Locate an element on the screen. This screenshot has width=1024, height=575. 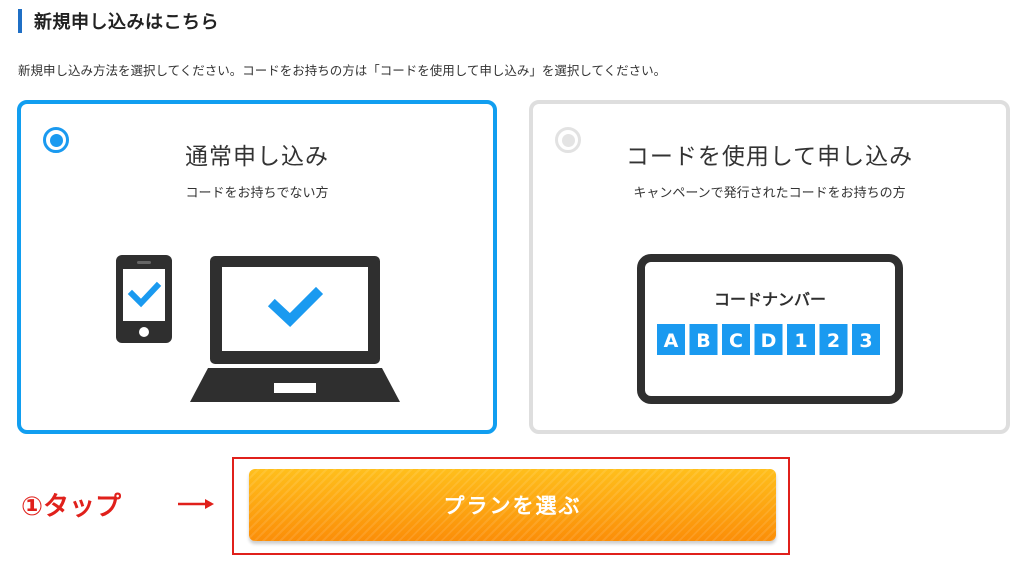
code-char: 1 is located at coordinates (800, 341).